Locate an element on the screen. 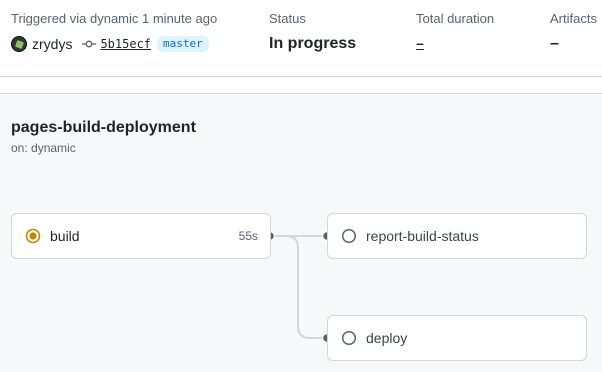 Image resolution: width=602 pixels, height=372 pixels. job-report-build-status: report-build-status is located at coordinates (457, 236).